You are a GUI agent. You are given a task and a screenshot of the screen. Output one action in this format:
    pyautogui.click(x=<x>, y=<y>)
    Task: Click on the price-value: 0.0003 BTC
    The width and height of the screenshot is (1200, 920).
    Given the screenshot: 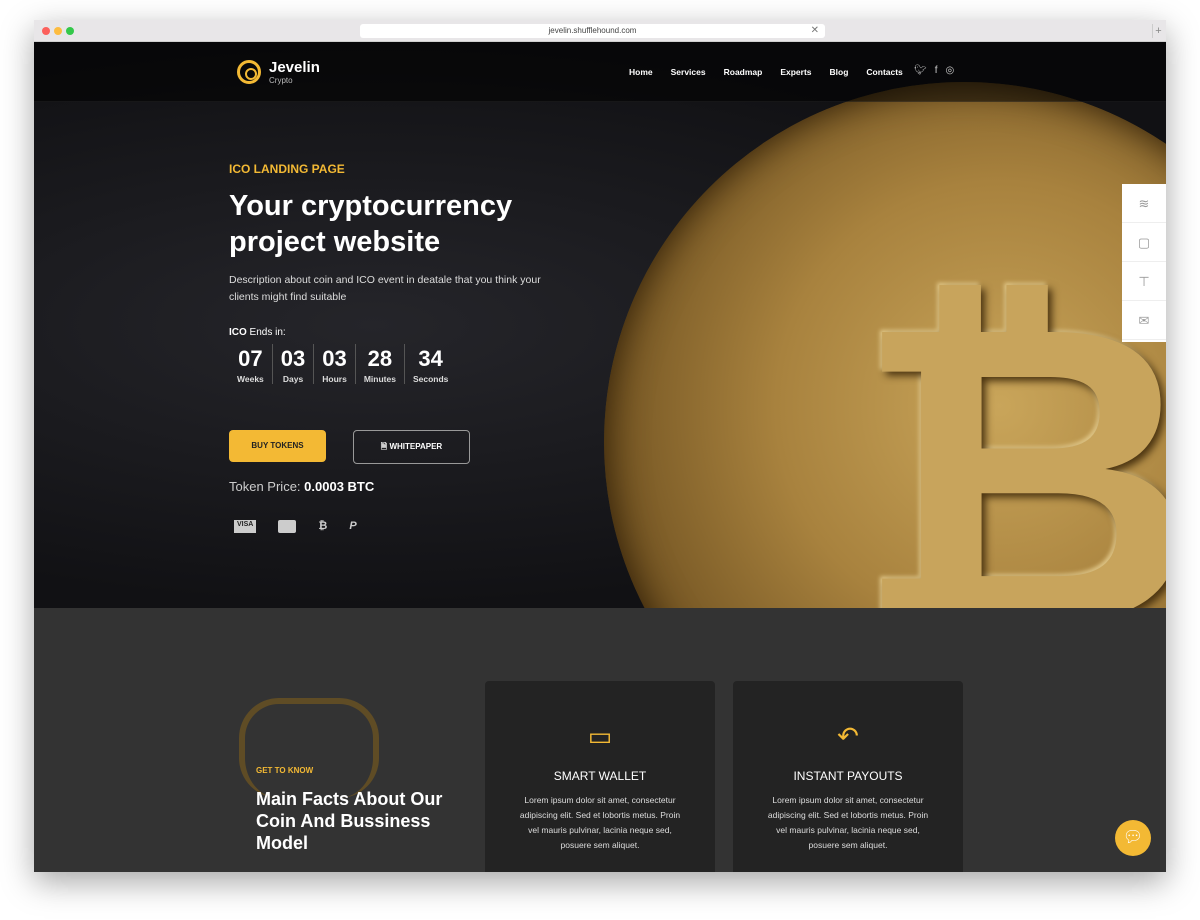 What is the action you would take?
    pyautogui.click(x=339, y=486)
    